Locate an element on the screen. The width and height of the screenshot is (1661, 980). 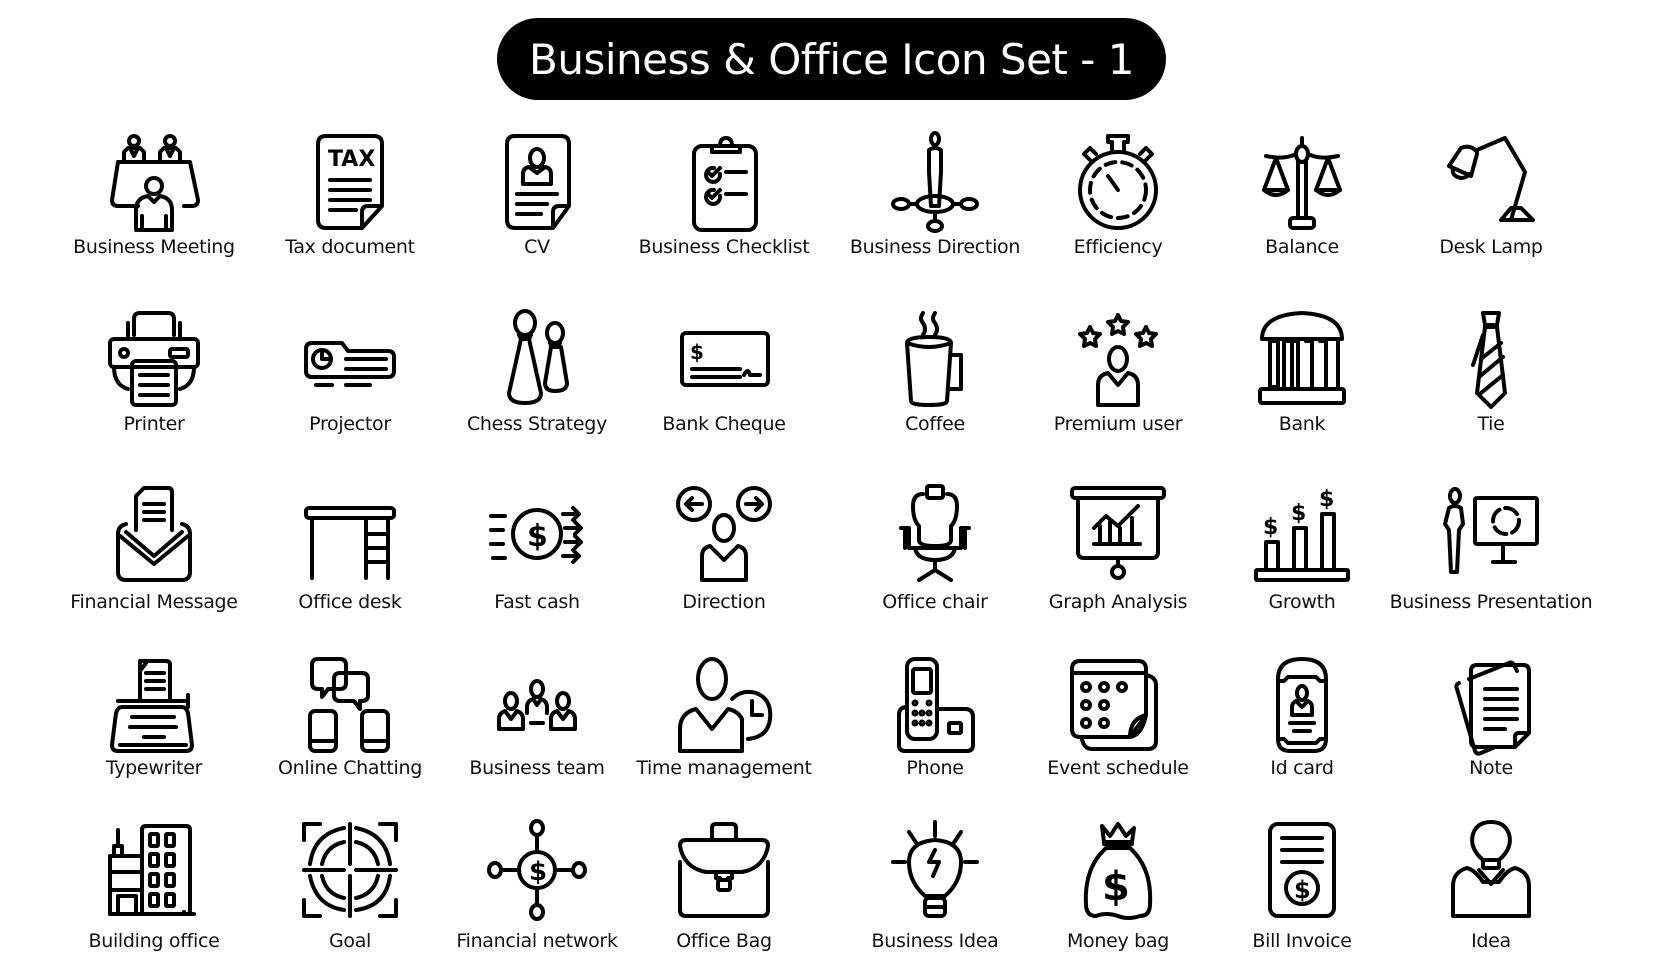
bill-invoice-icon: $ is located at coordinates (1302, 870).